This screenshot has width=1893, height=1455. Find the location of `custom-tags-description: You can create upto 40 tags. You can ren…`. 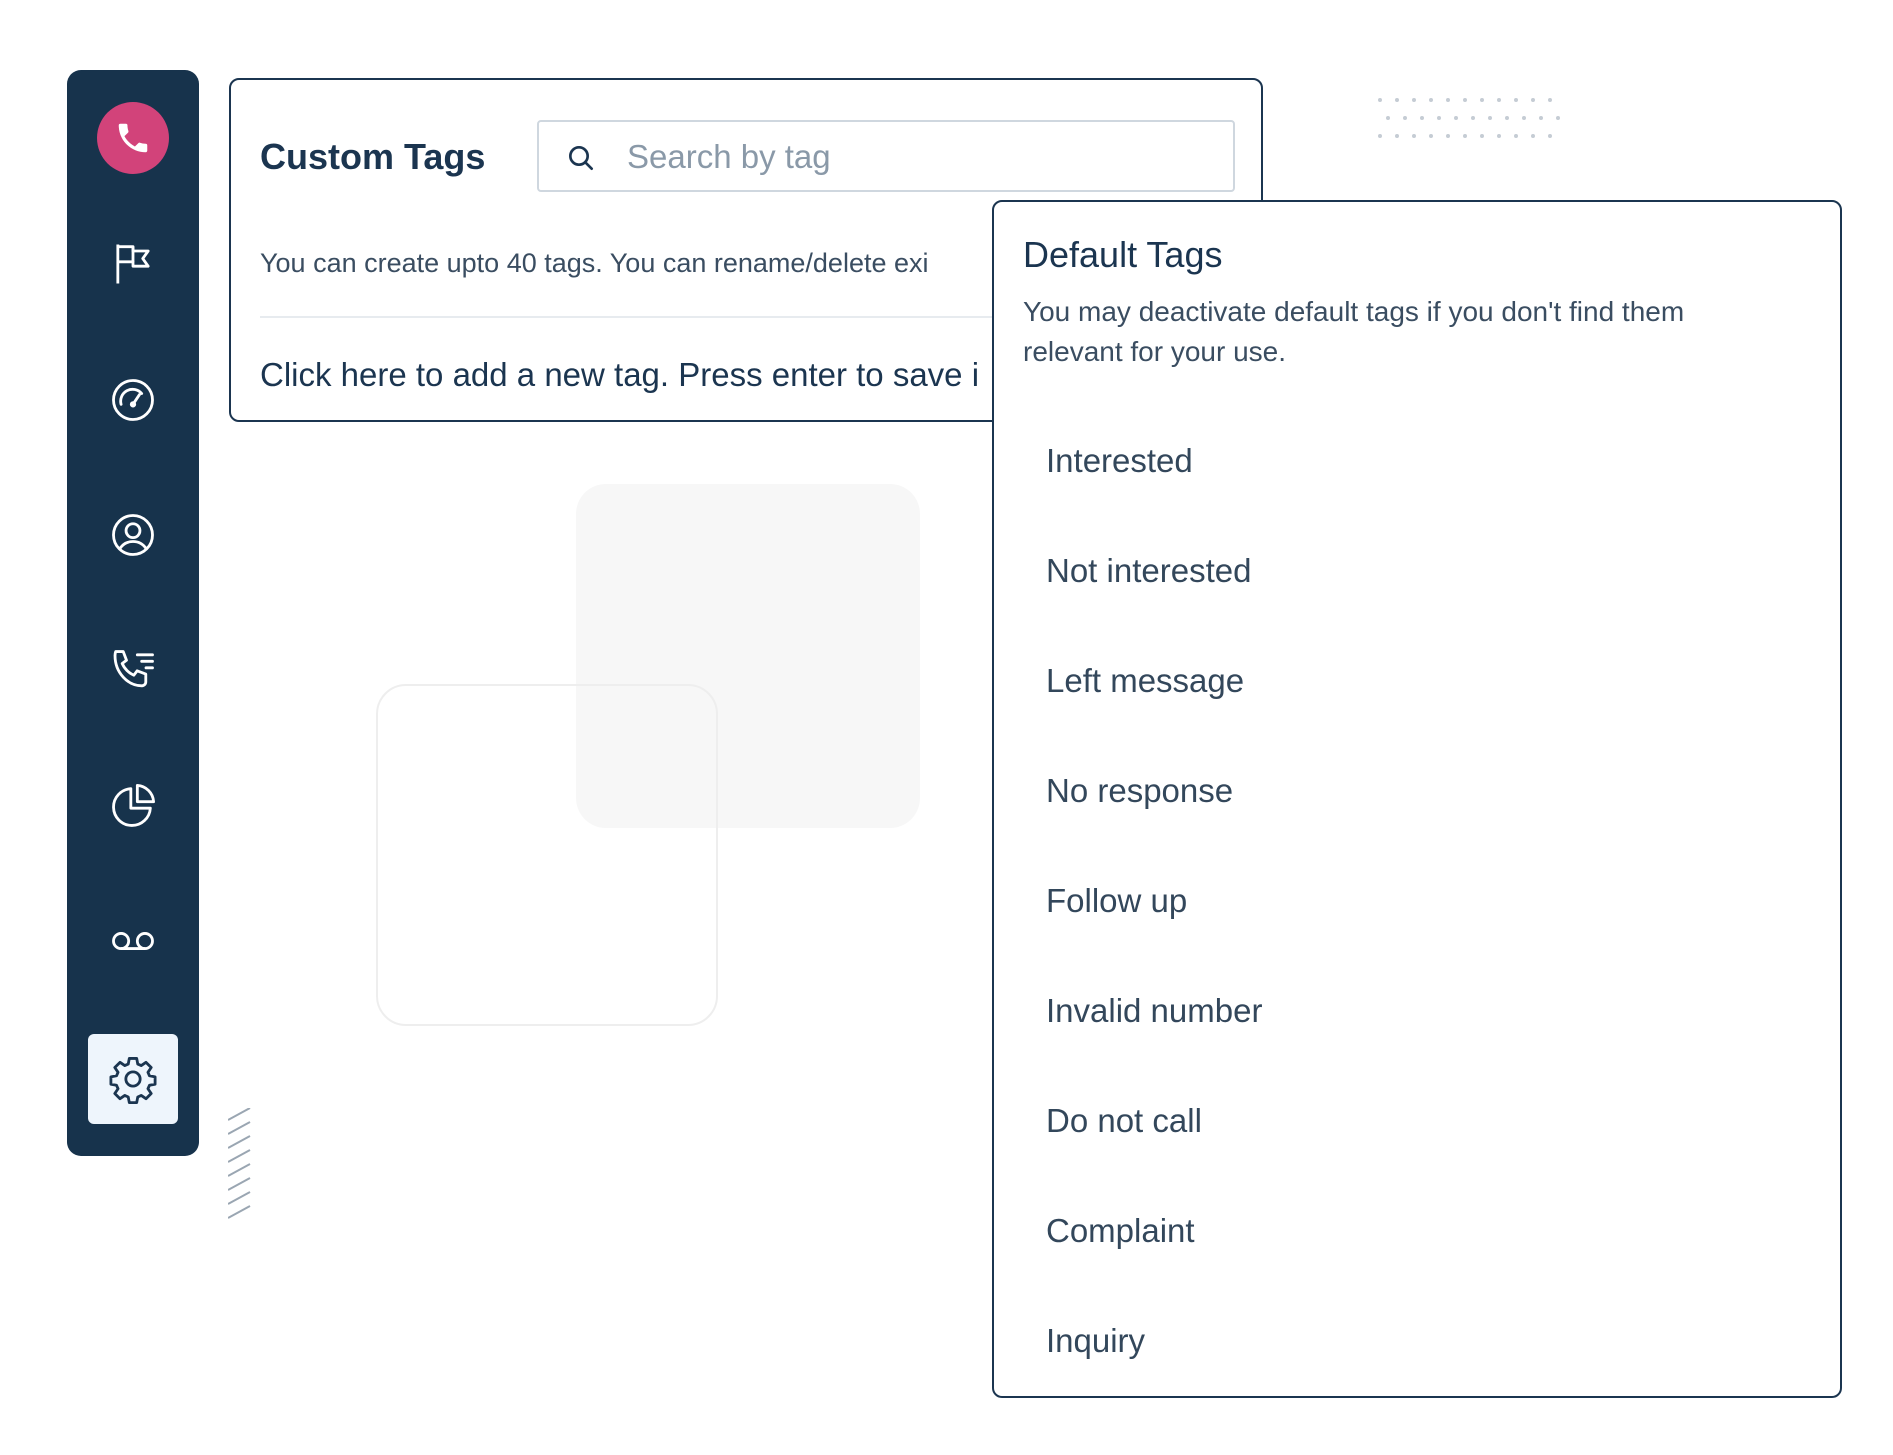

custom-tags-description: You can create upto 40 tags. You can ren… is located at coordinates (594, 263).